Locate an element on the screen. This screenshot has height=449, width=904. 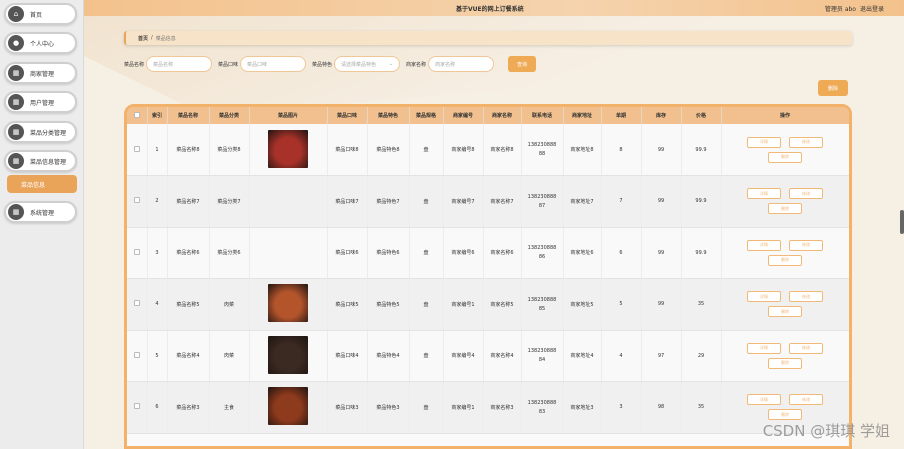
dish-taste-input: 菜品口味 is located at coordinates (273, 64).